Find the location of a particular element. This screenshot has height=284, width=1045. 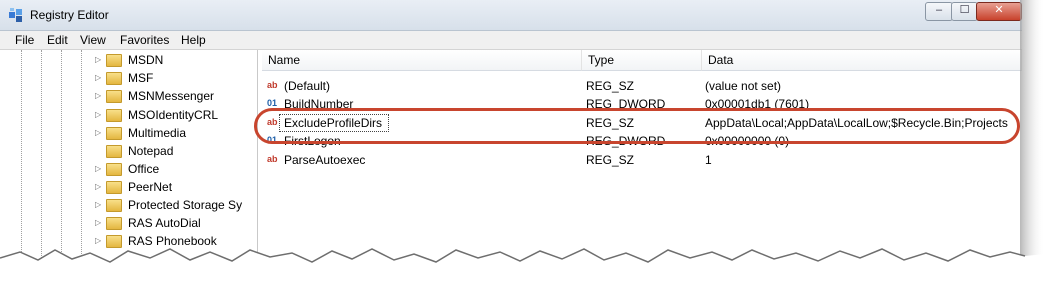

tree-item-label: Multimedia is located at coordinates (157, 133).